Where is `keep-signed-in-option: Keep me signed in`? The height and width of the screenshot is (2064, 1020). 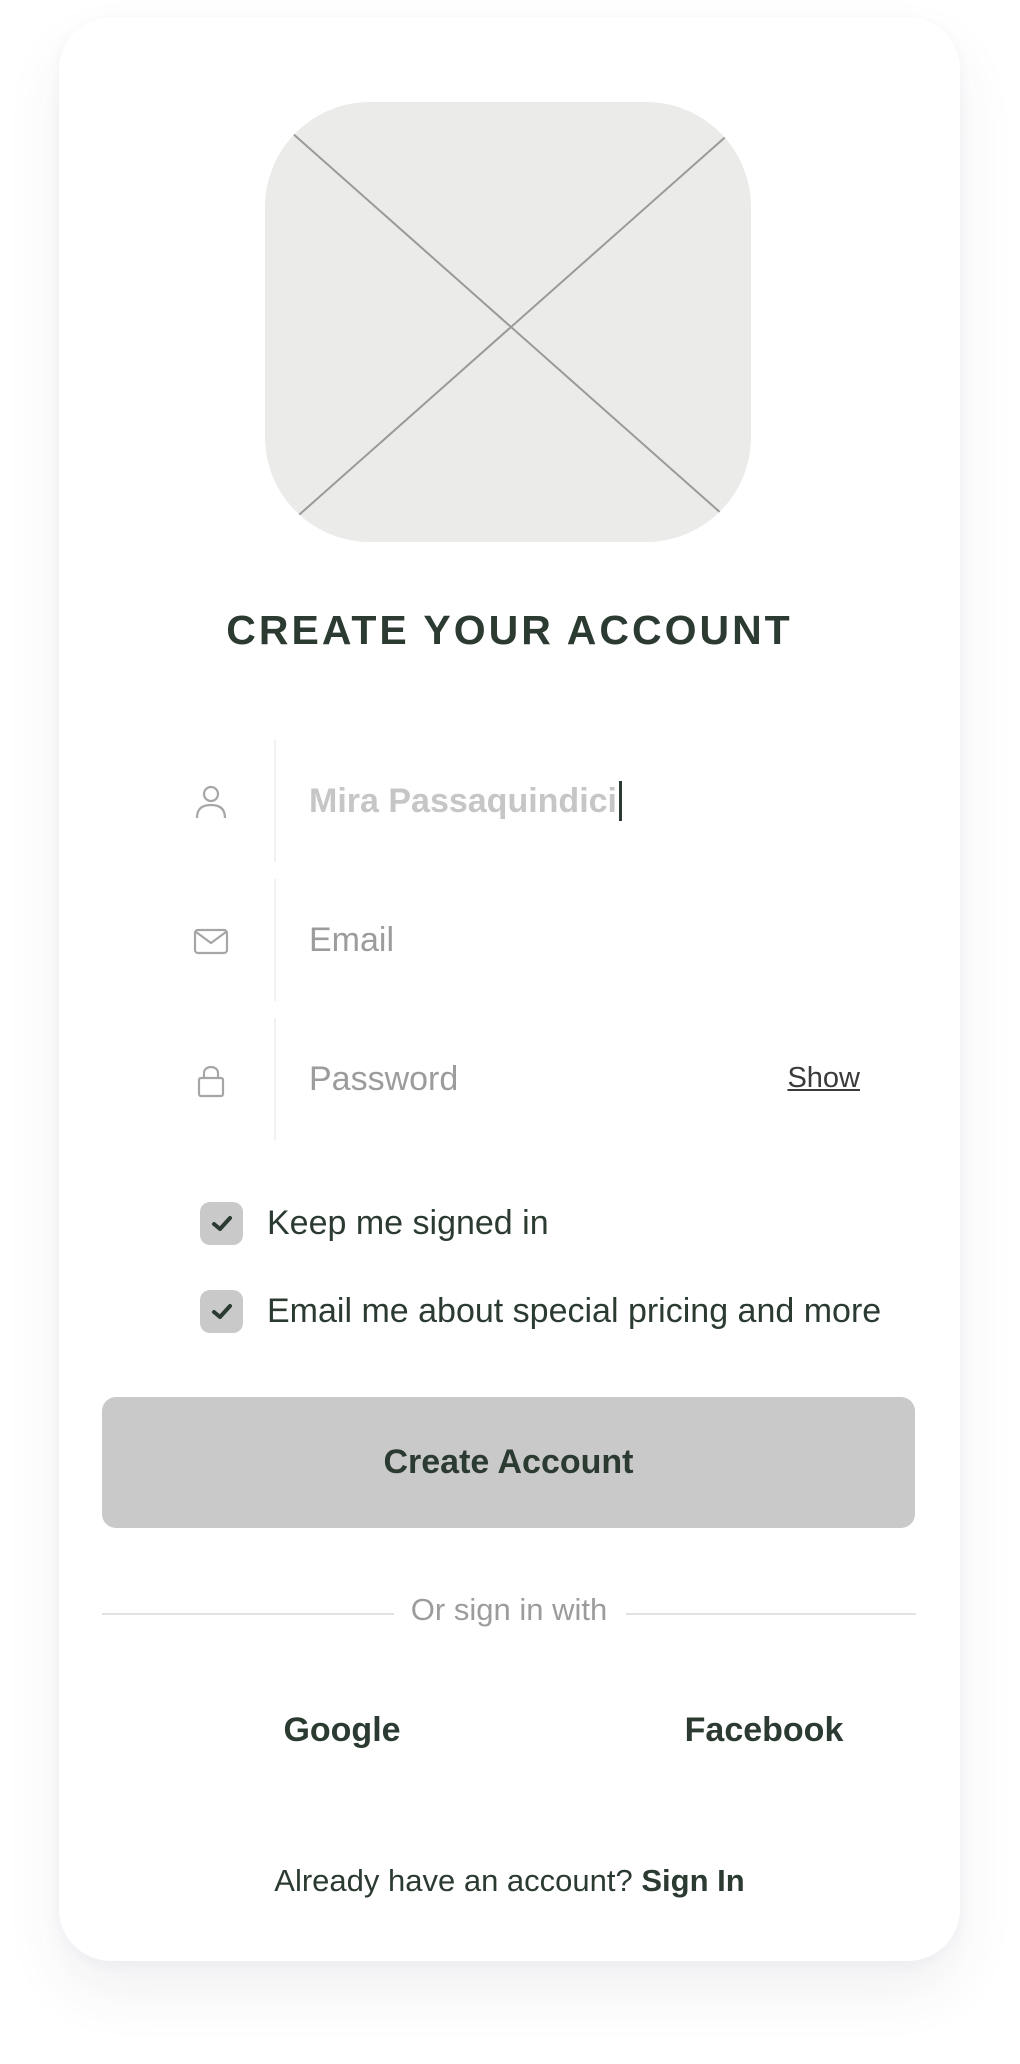 keep-signed-in-option: Keep me signed in is located at coordinates (374, 1223).